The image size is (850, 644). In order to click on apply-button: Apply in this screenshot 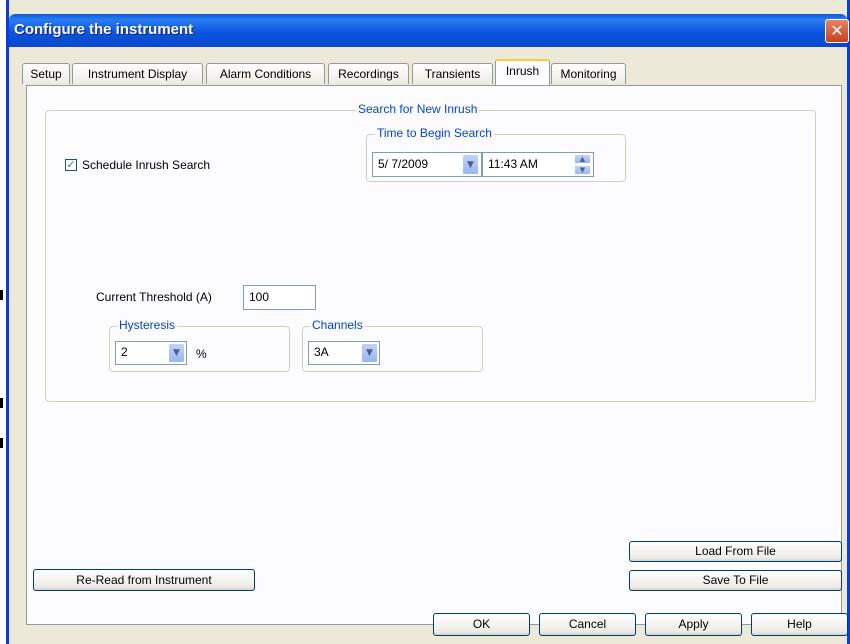, I will do `click(693, 624)`.